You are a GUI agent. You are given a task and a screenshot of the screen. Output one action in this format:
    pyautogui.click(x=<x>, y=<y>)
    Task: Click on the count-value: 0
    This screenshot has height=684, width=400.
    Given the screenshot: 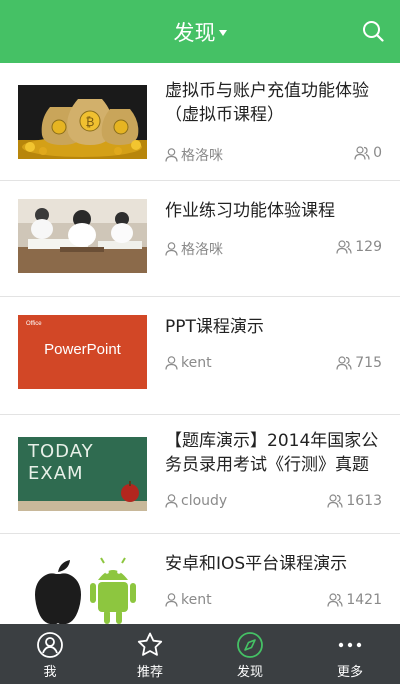 What is the action you would take?
    pyautogui.click(x=377, y=153)
    